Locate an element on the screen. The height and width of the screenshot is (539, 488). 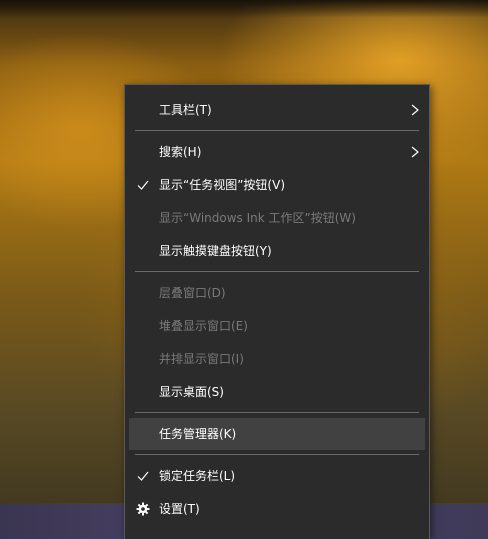
menu-item-task-manager: 任务管理器(K) is located at coordinates (277, 434).